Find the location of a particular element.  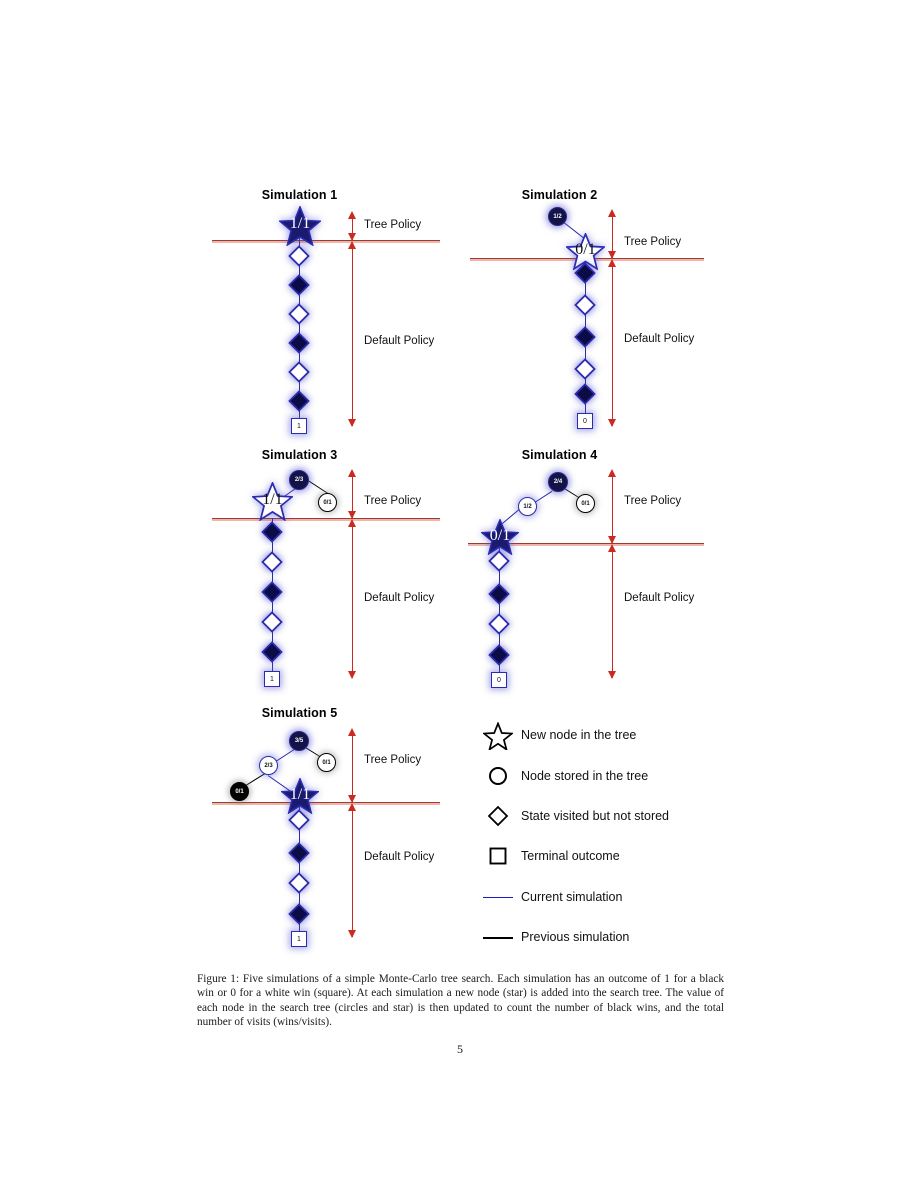

legend-item: Terminal outcome is located at coordinates (551, 856).